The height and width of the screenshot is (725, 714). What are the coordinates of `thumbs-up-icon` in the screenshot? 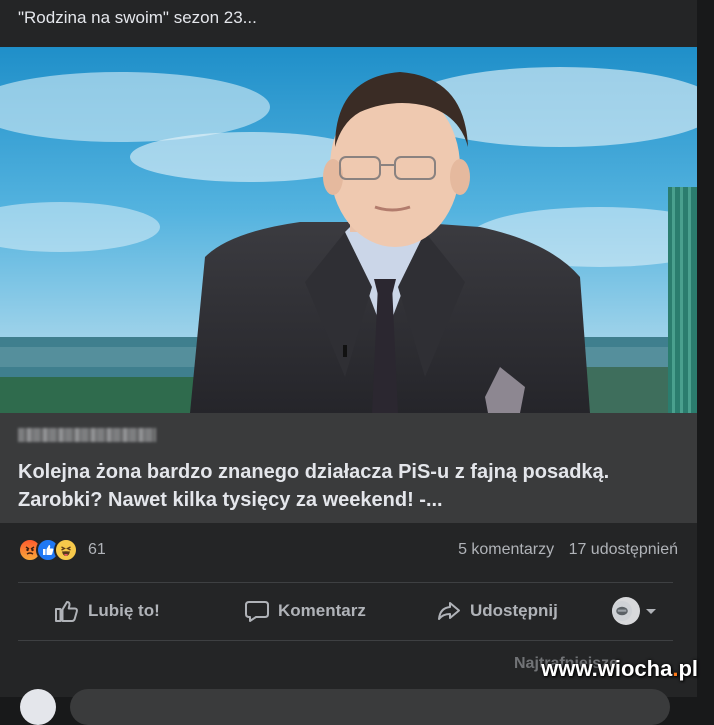 It's located at (66, 611).